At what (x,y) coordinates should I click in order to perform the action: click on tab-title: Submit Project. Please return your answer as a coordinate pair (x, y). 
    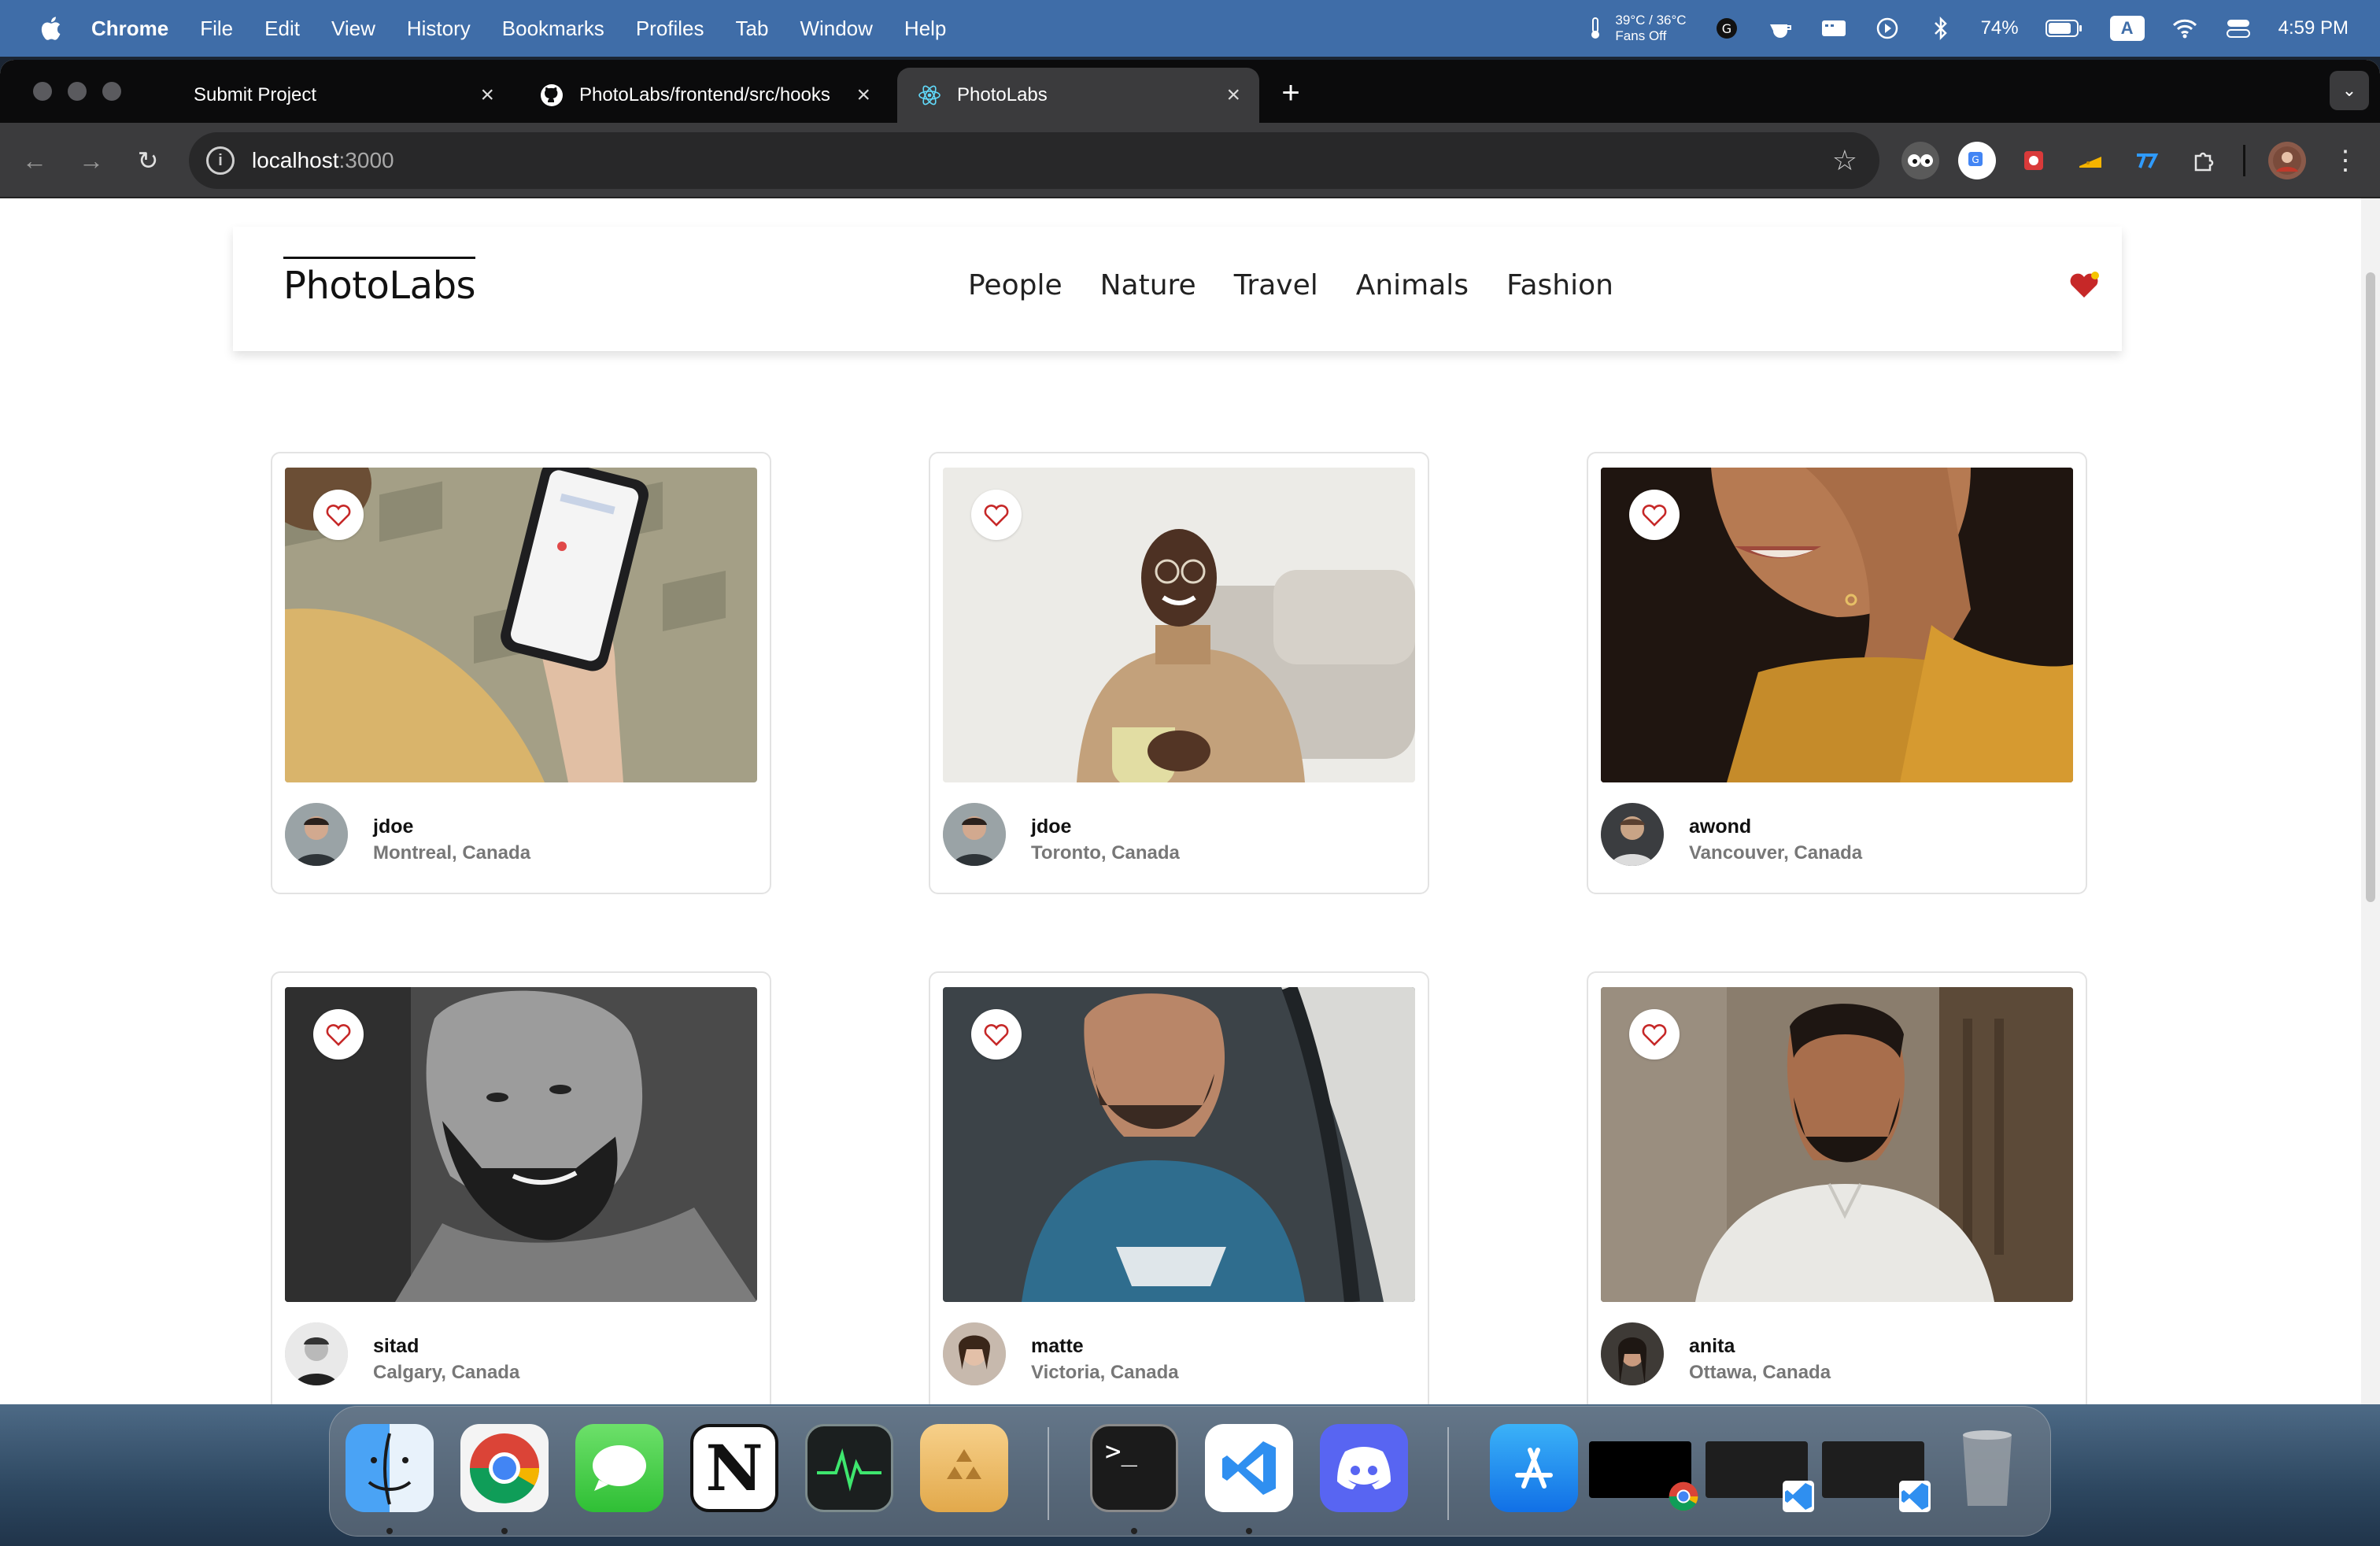
    Looking at the image, I should click on (255, 95).